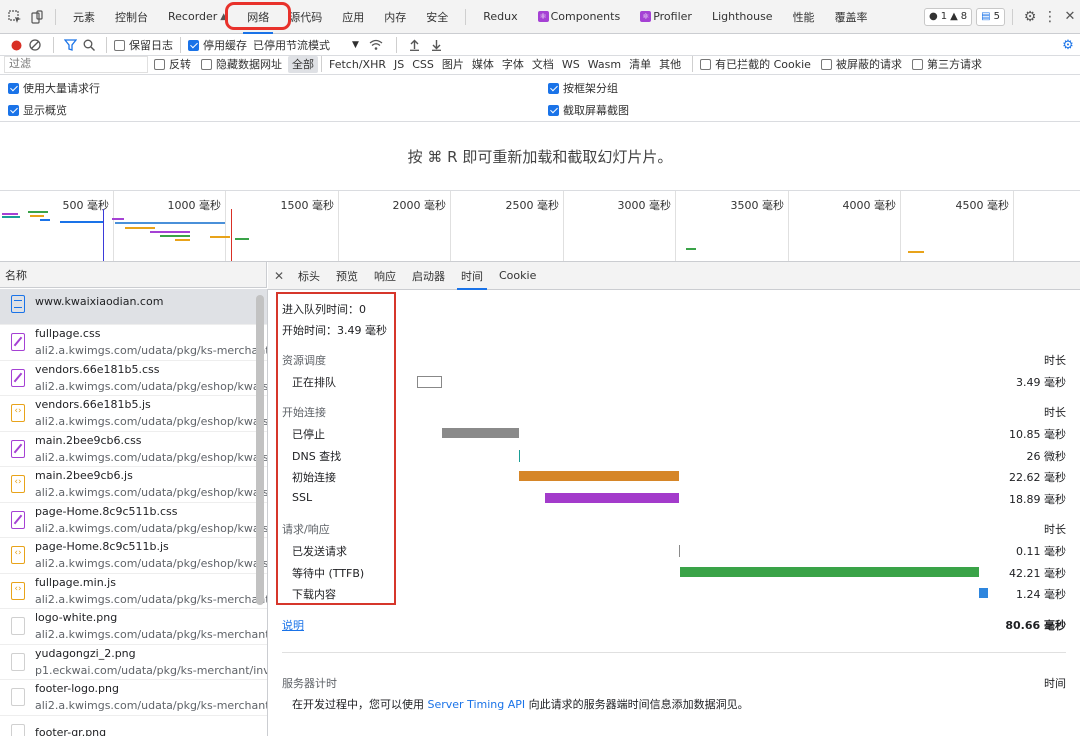 This screenshot has width=1080, height=736. Describe the element at coordinates (500, 17) in the screenshot. I see `tab-8: Redux` at that location.